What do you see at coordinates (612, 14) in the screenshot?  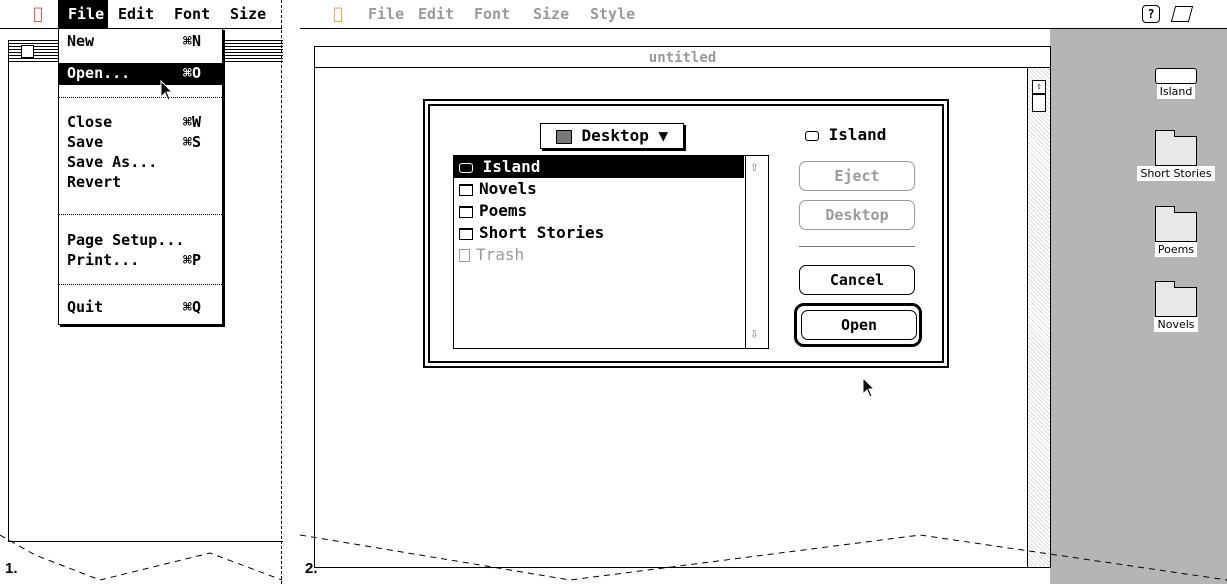 I see `menu-style: Style` at bounding box center [612, 14].